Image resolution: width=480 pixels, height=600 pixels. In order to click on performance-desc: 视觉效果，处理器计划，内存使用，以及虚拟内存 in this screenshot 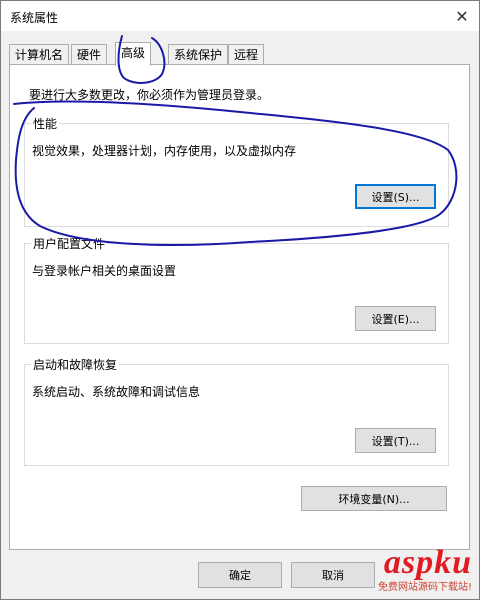, I will do `click(164, 151)`.